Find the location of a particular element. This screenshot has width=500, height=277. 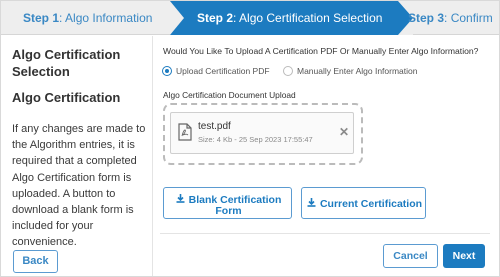

radio-manual-entry-label: Manually Enter Algo Information is located at coordinates (357, 71).